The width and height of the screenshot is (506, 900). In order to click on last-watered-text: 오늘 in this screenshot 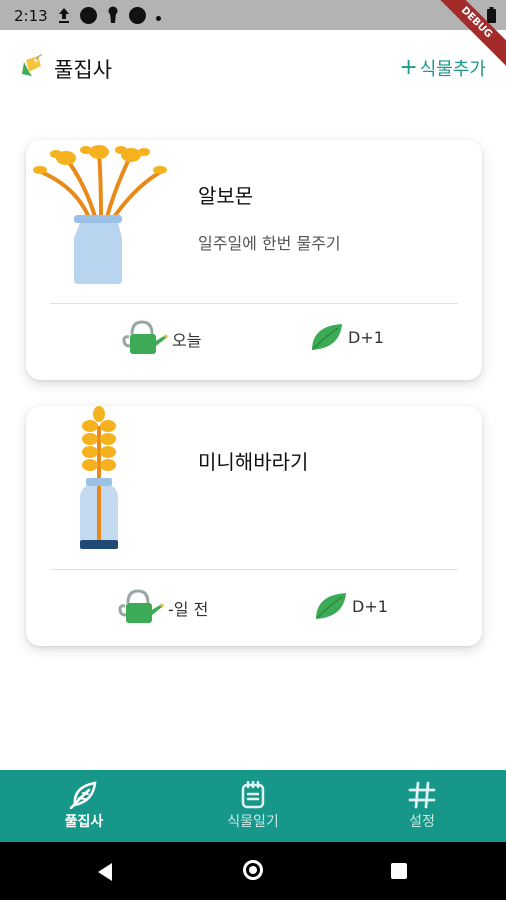, I will do `click(187, 340)`.